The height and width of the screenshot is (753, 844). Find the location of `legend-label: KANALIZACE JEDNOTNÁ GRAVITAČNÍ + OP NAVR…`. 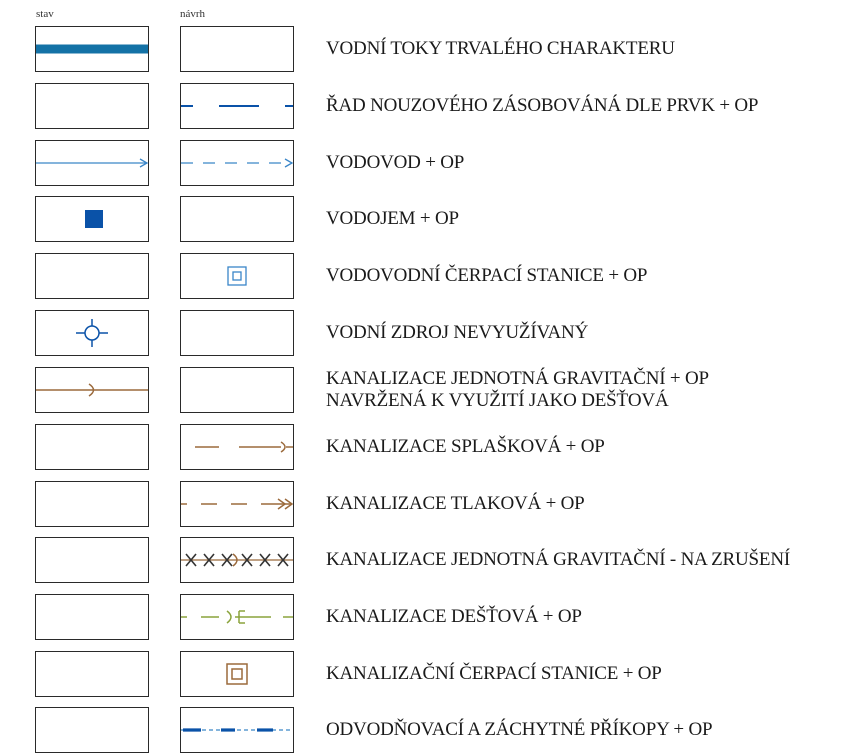

legend-label: KANALIZACE JEDNOTNÁ GRAVITAČNÍ + OP NAVR… is located at coordinates (517, 389).